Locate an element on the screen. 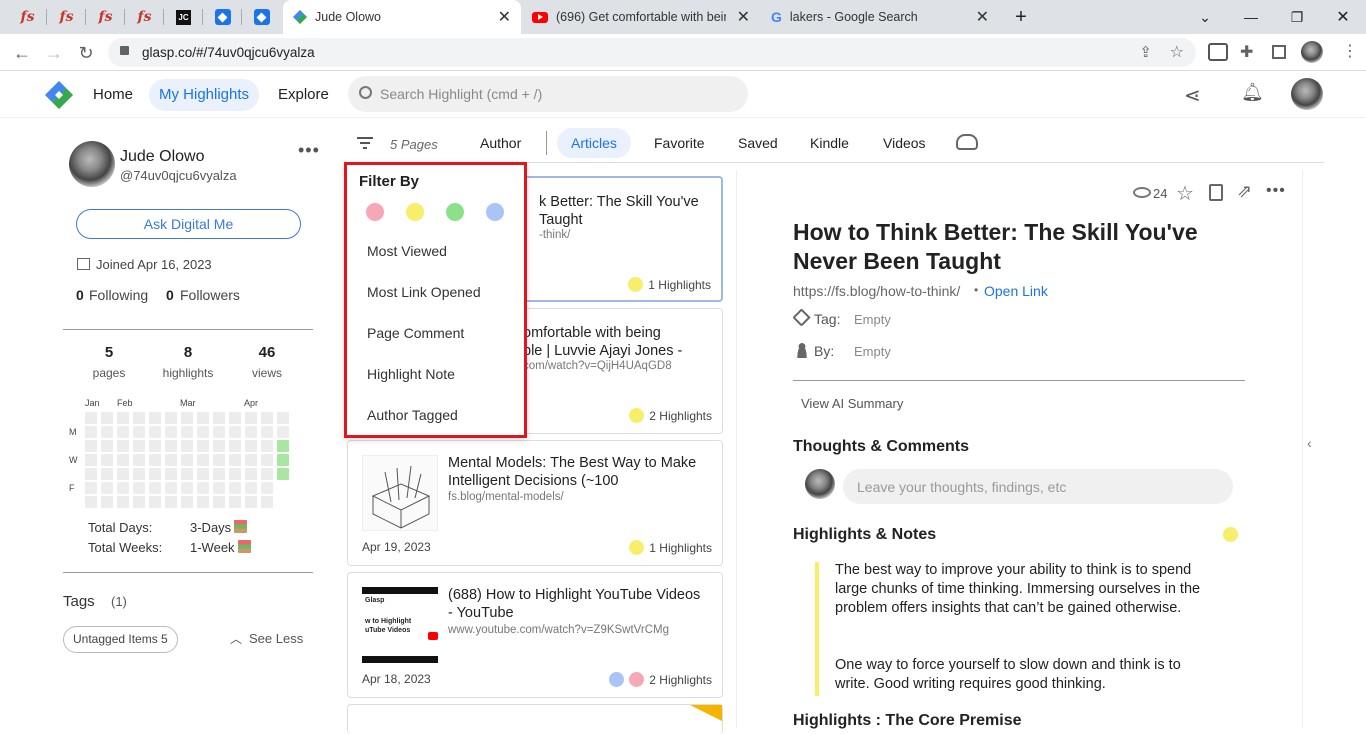  browser-menu-icon: ⋮ is located at coordinates (1350, 51).